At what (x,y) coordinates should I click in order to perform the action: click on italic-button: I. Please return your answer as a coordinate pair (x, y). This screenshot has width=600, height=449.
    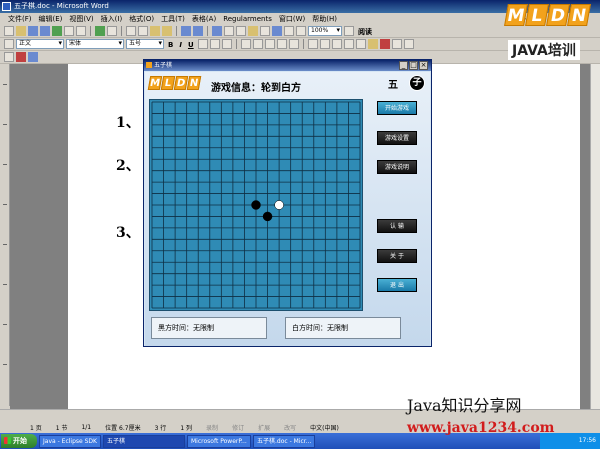
    Looking at the image, I should click on (180, 44).